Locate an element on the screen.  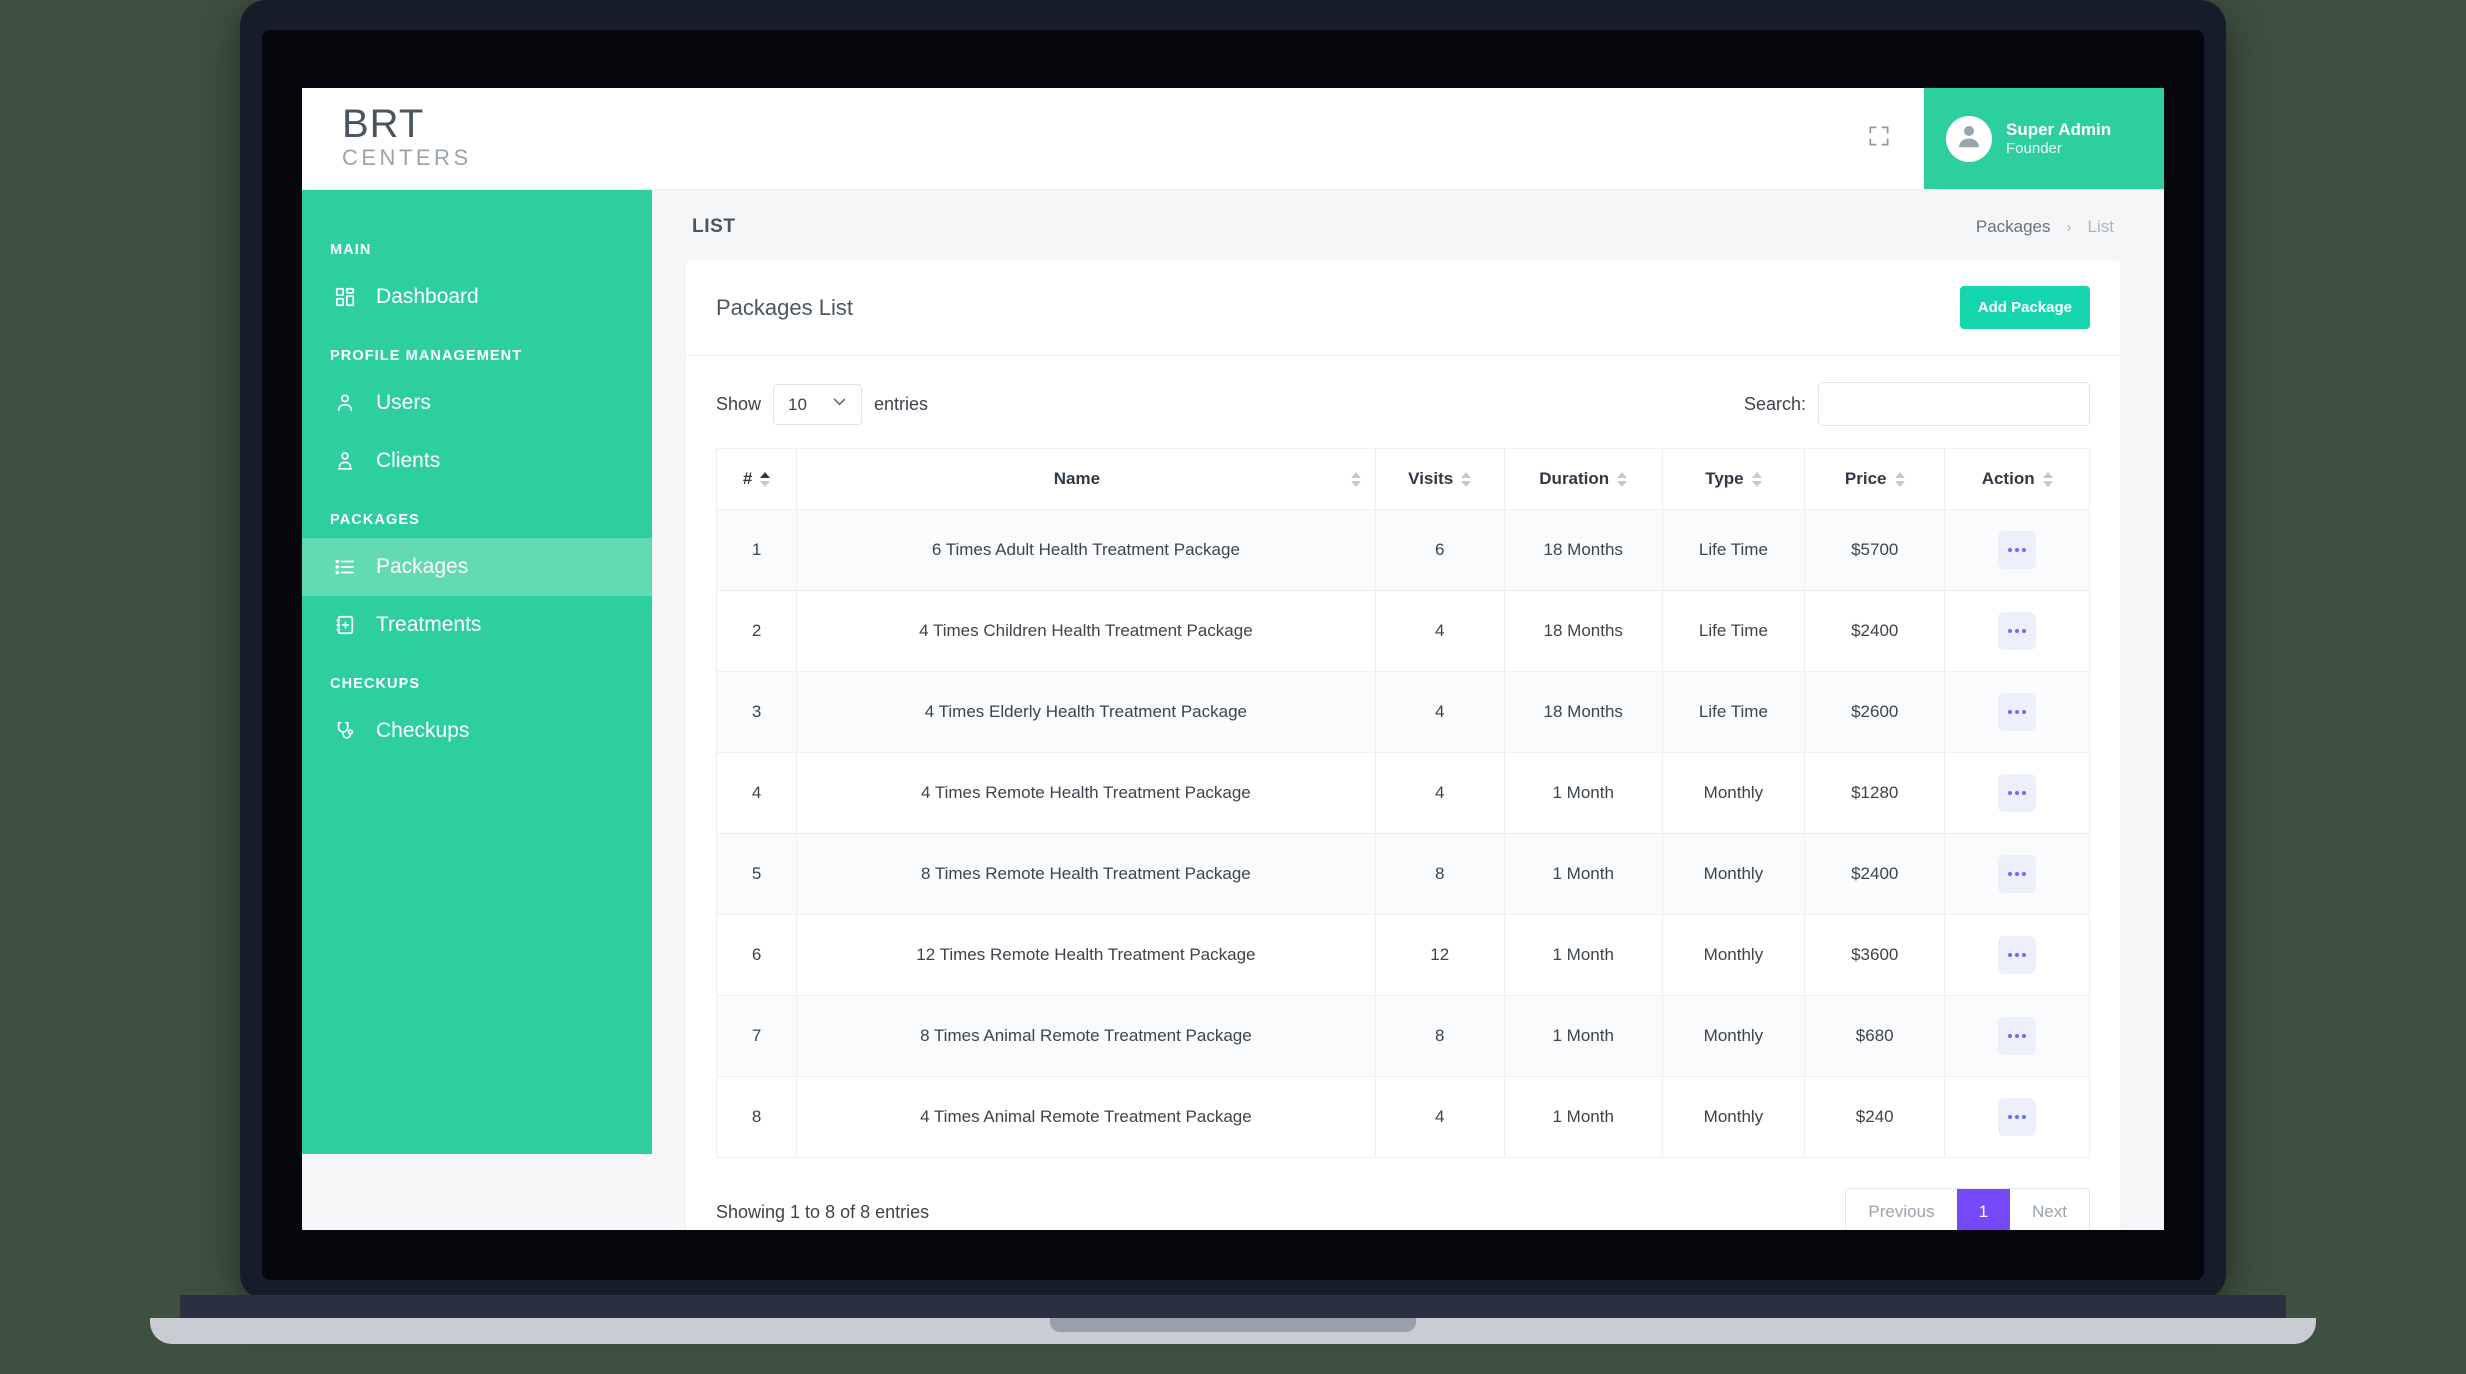
grid-dashboard-icon is located at coordinates (345, 297).